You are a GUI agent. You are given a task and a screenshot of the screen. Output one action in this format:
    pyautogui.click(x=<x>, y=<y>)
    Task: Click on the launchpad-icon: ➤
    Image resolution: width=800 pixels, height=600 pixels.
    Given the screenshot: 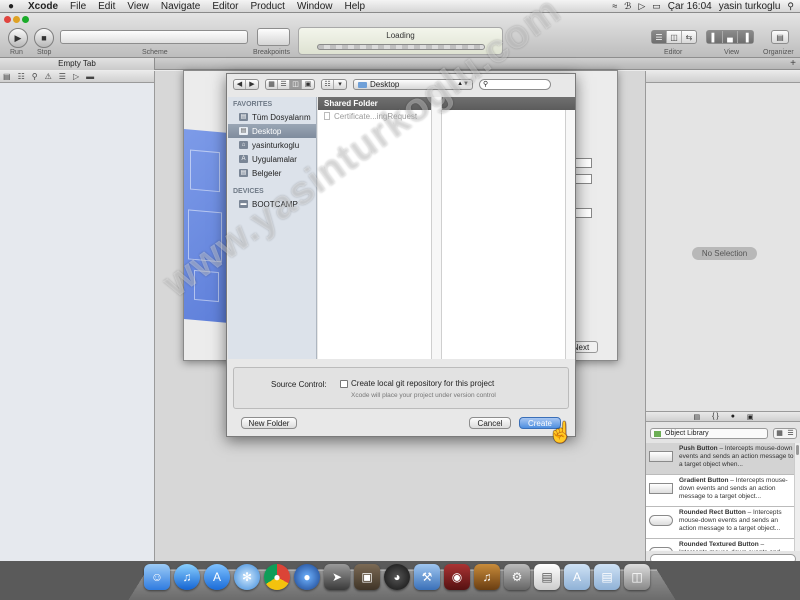 What is the action you would take?
    pyautogui.click(x=337, y=577)
    